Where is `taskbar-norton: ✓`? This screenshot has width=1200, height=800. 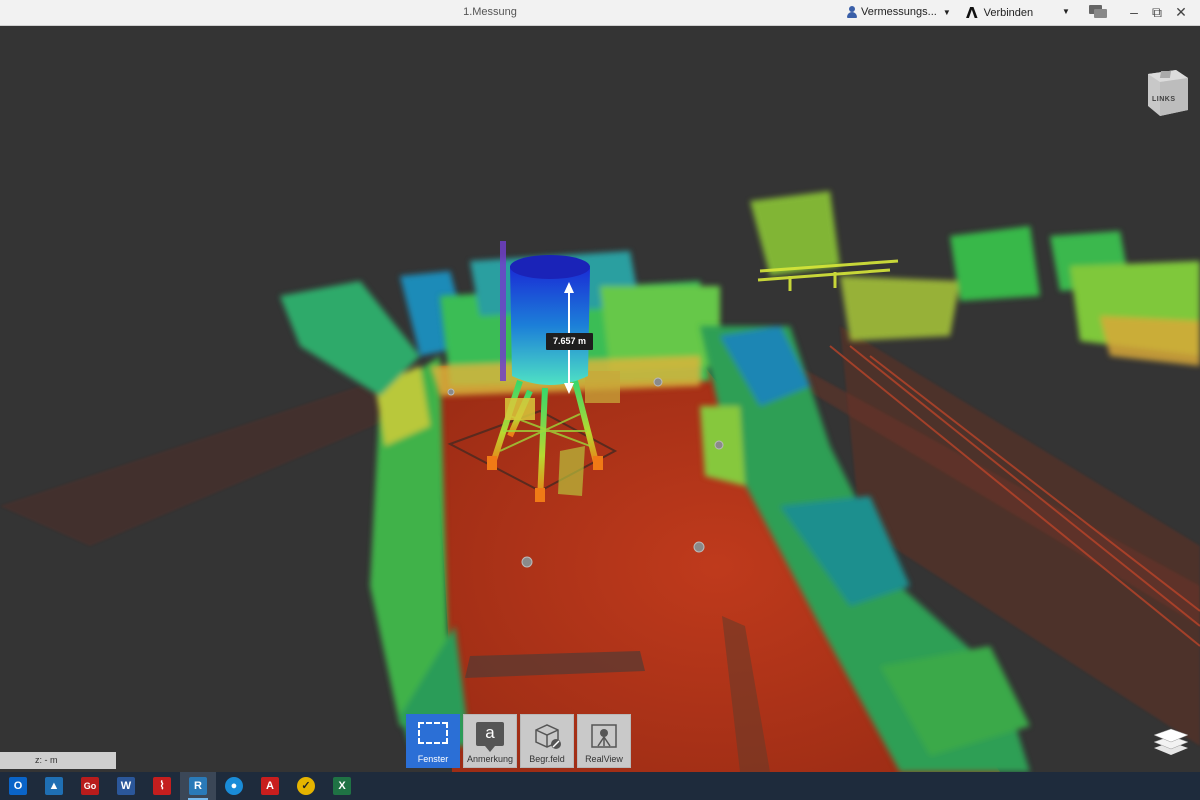 taskbar-norton: ✓ is located at coordinates (306, 786).